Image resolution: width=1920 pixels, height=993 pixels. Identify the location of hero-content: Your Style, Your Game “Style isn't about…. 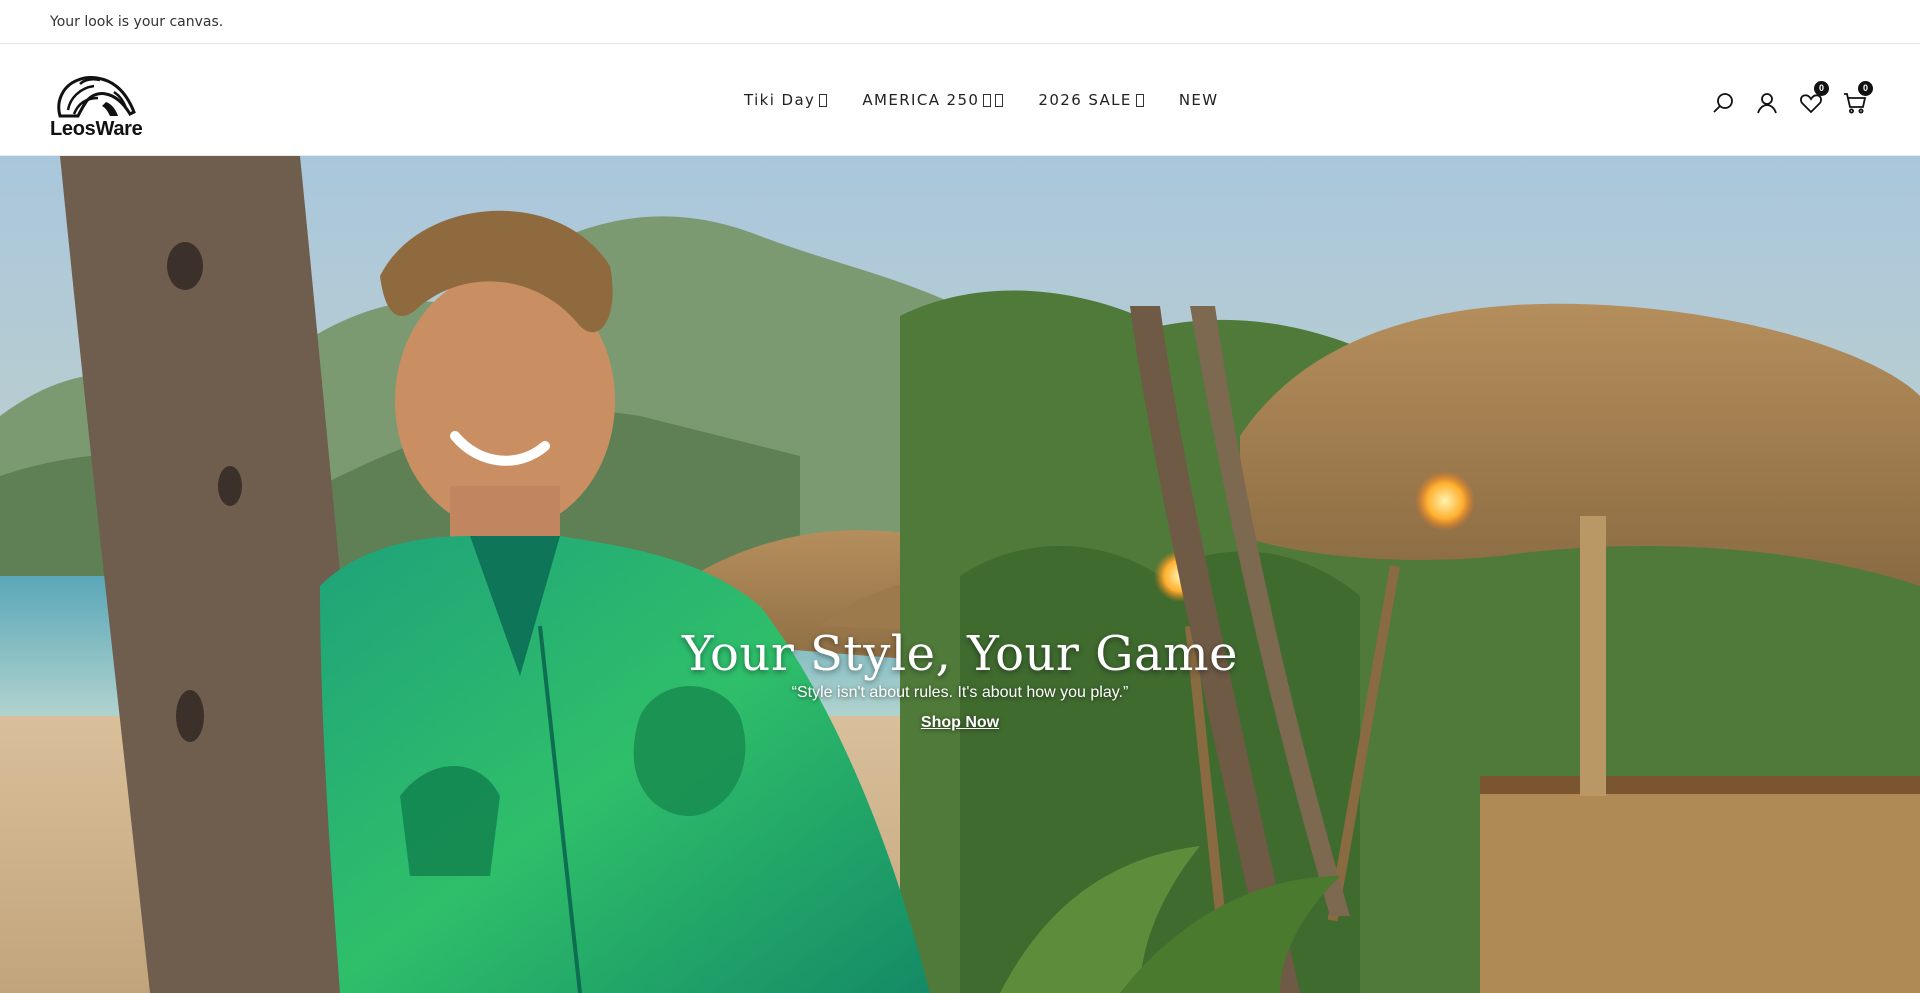
(960, 679).